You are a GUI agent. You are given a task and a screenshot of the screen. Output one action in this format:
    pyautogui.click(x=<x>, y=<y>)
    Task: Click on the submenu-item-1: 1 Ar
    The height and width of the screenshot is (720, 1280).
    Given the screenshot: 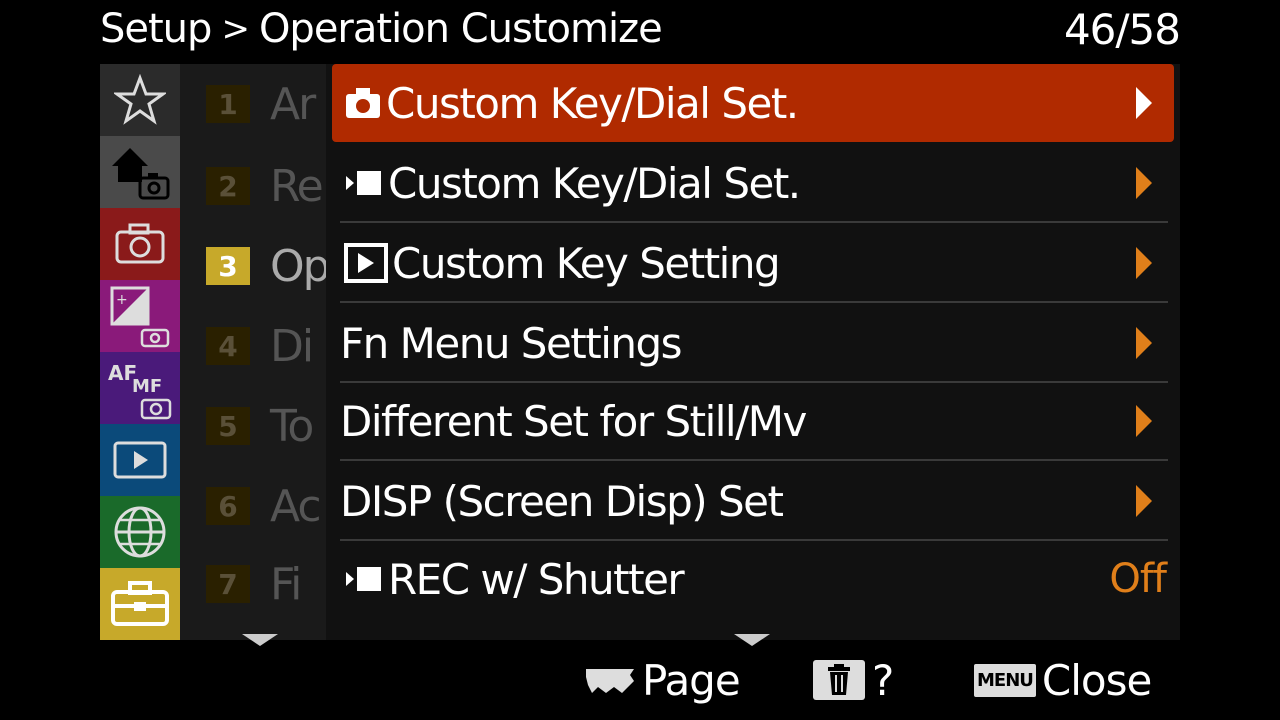 What is the action you would take?
    pyautogui.click(x=266, y=104)
    